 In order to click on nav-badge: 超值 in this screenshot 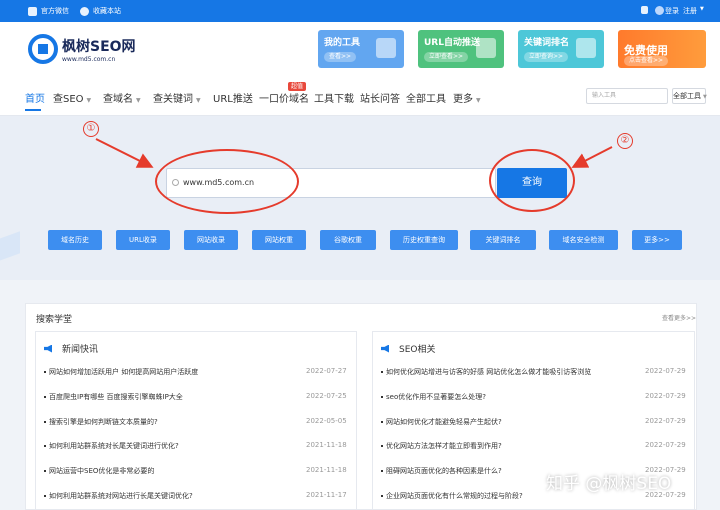, I will do `click(297, 86)`.